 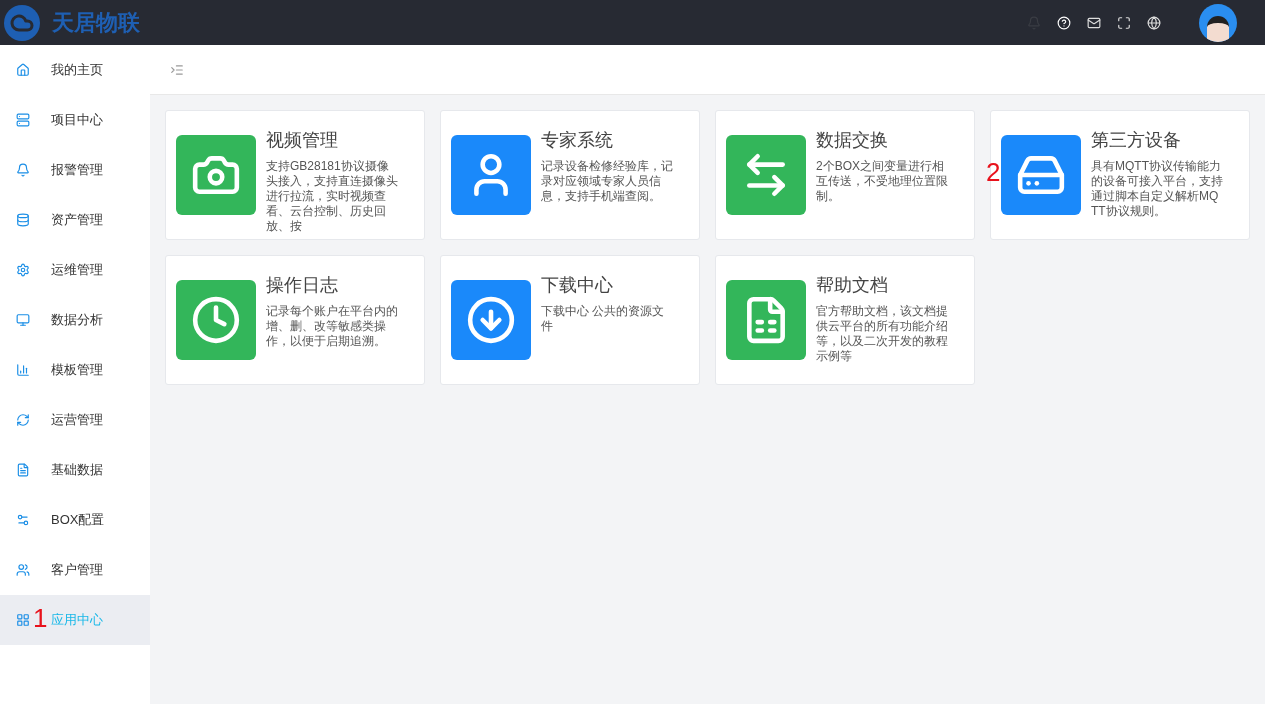 I want to click on app-card: 下载中心 下载中心 公共的资源文件, so click(x=570, y=320).